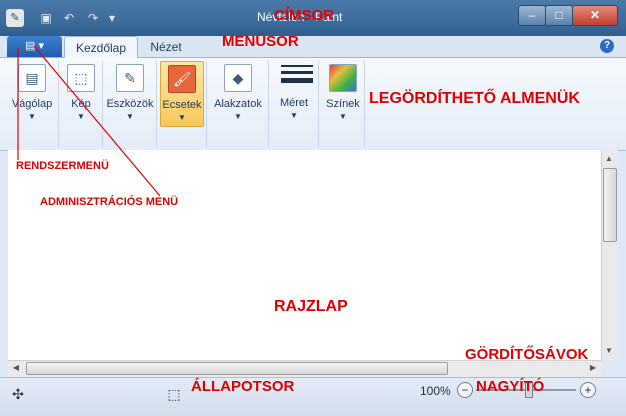 This screenshot has height=416, width=626. What do you see at coordinates (311, 306) in the screenshot?
I see `annotation-canvas: RAJZLAP` at bounding box center [311, 306].